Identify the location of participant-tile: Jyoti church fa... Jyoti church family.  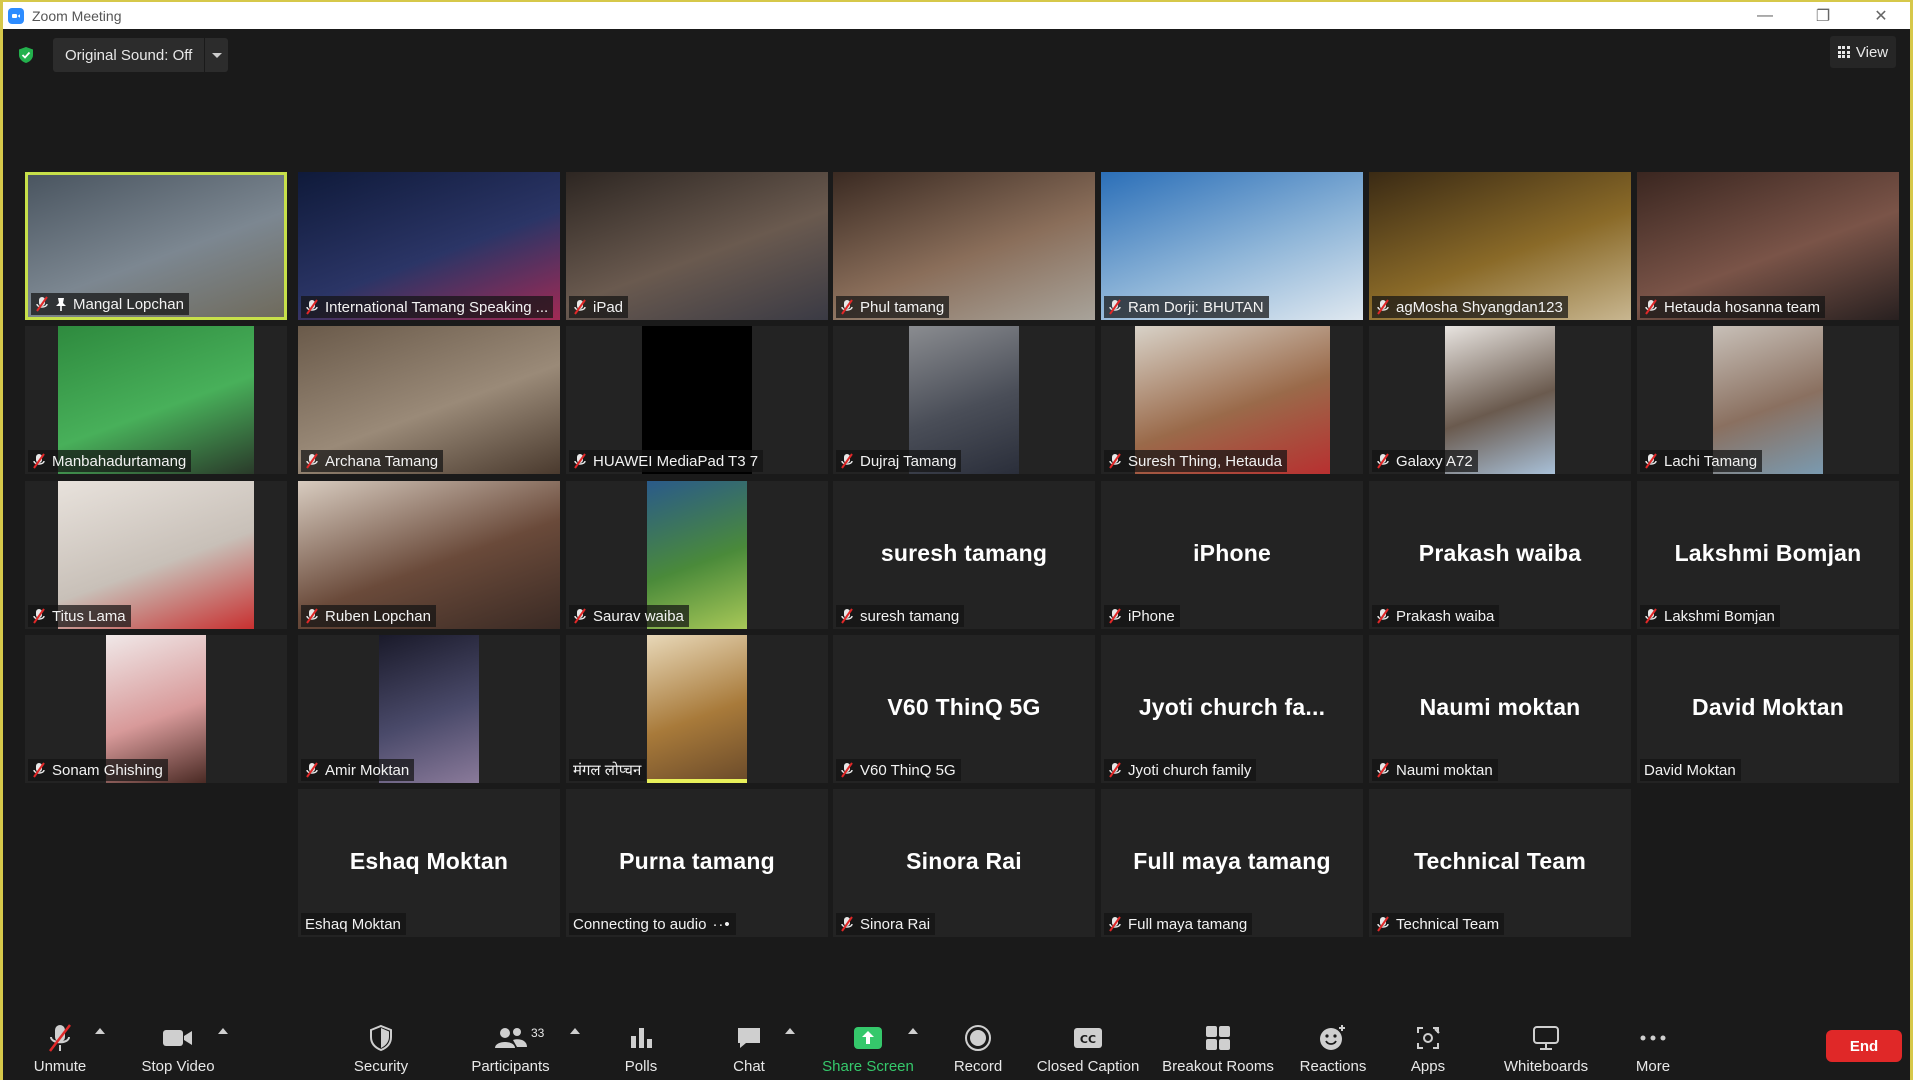
(1232, 709).